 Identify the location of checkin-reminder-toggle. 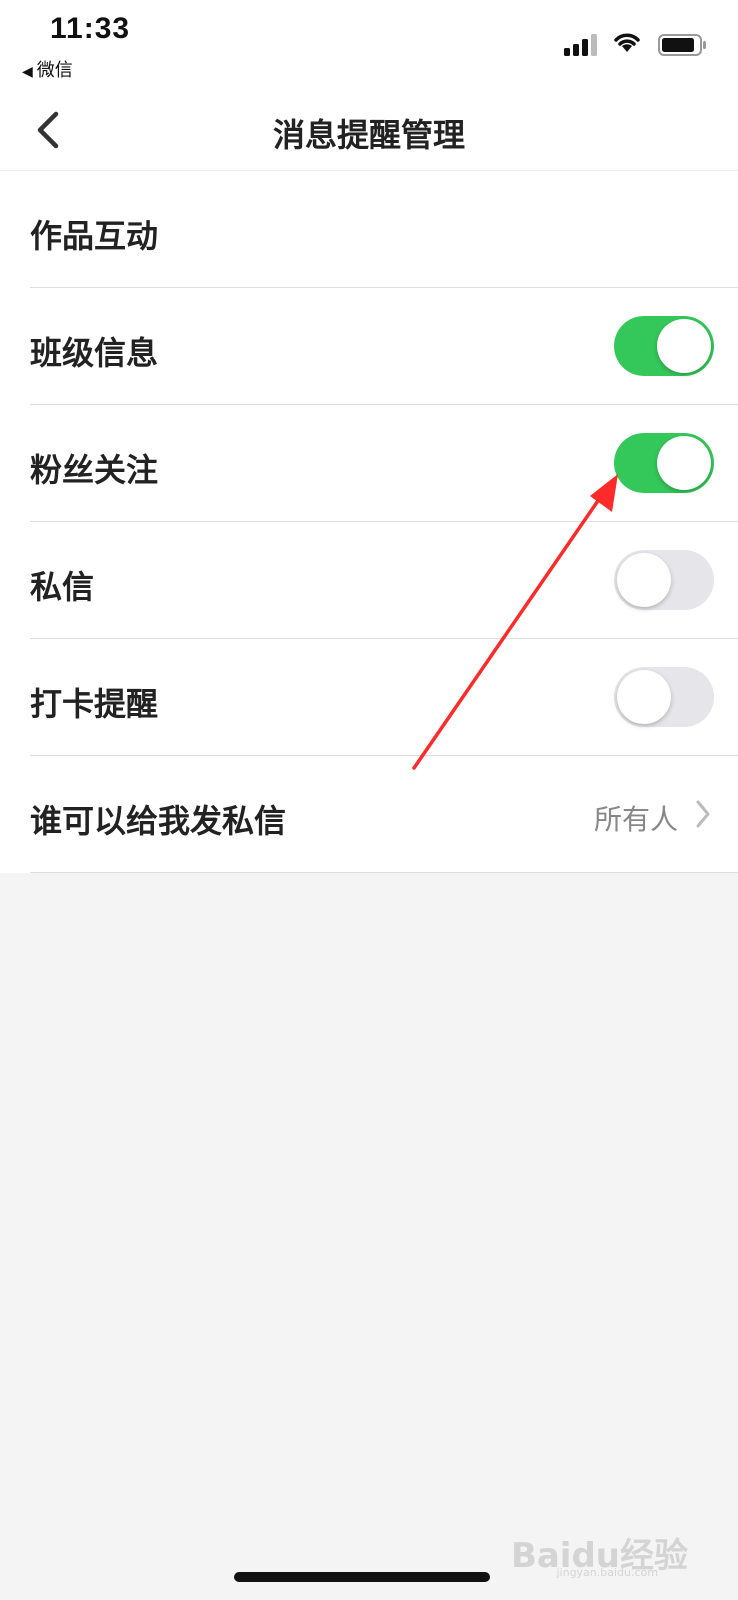
(664, 697).